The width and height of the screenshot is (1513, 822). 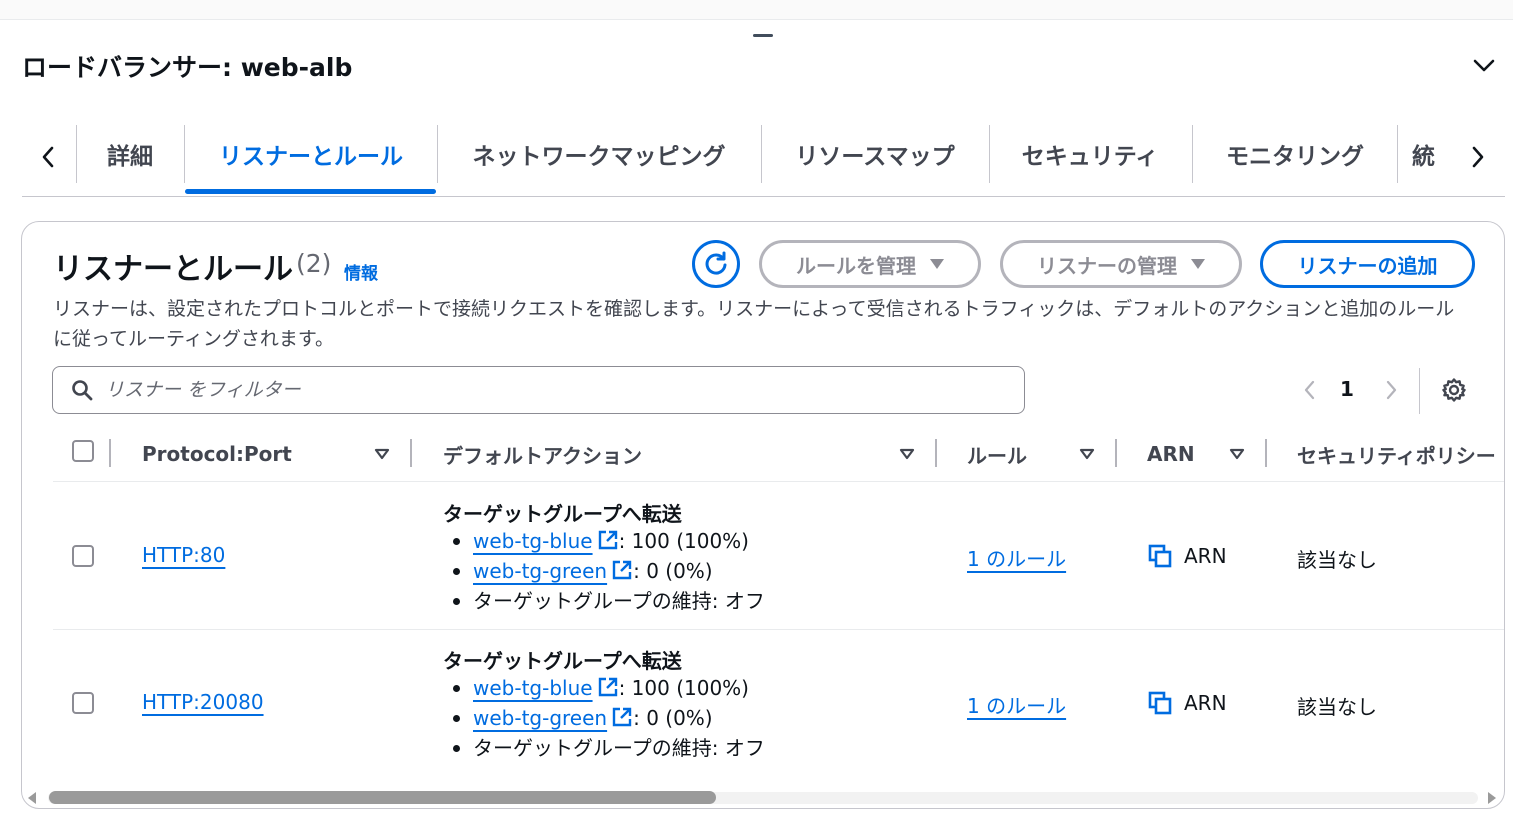 What do you see at coordinates (32, 798) in the screenshot?
I see `scroll-left-arrow` at bounding box center [32, 798].